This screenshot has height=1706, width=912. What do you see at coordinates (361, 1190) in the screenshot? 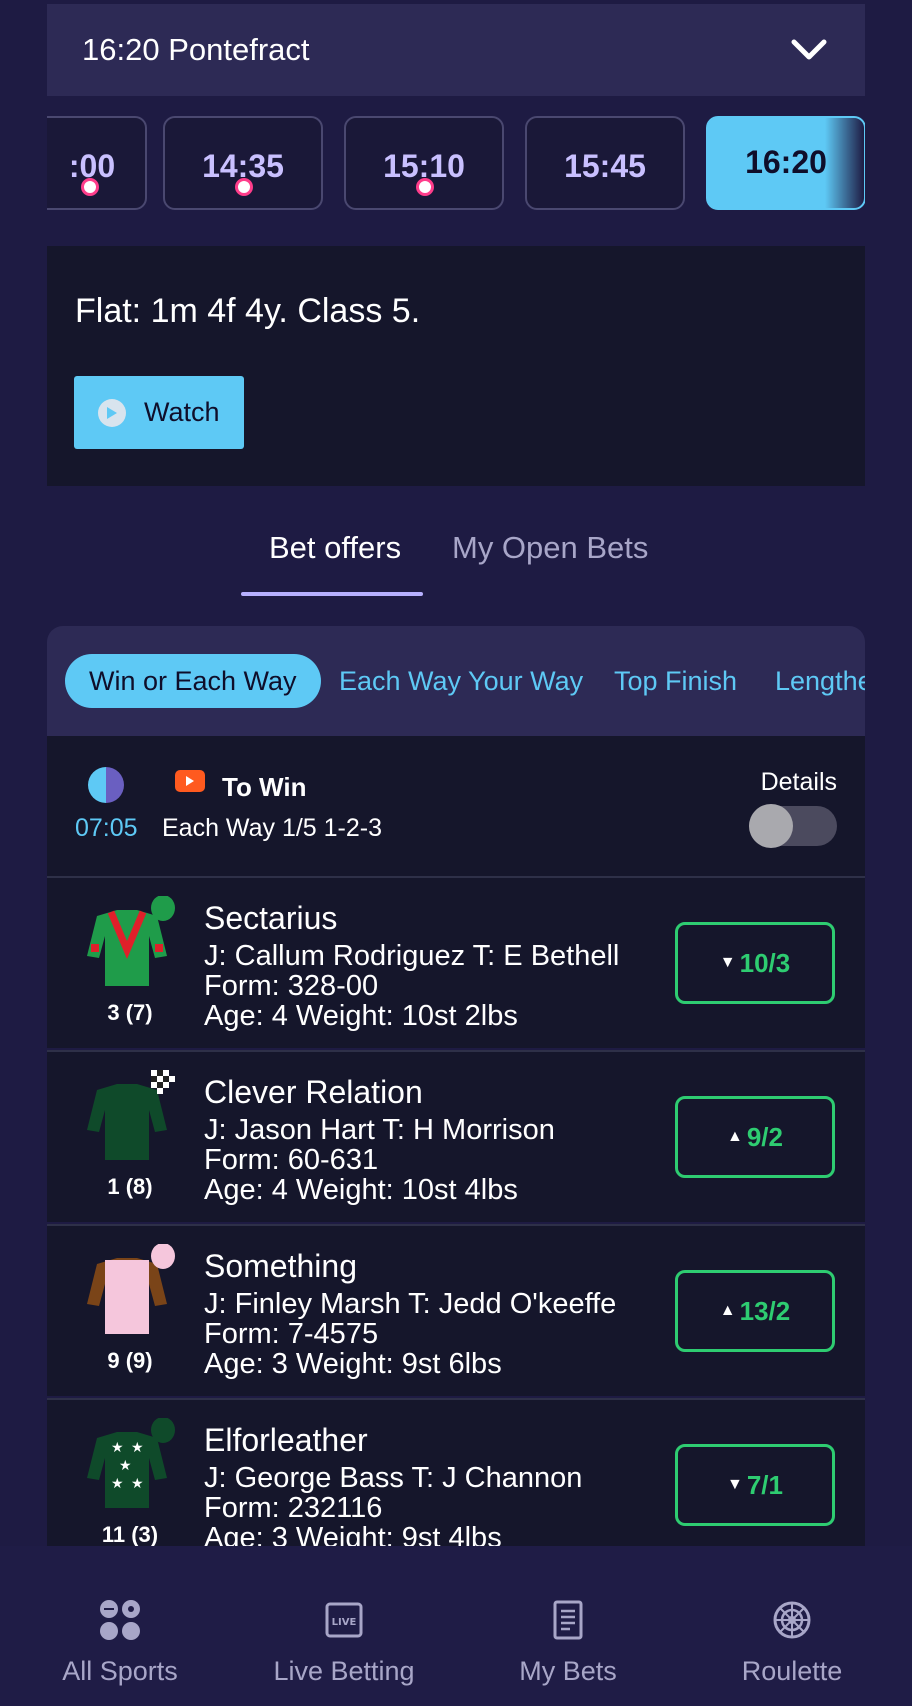
I see `runner-age-weight: Age: 4 Weight: 10st 4lbs` at bounding box center [361, 1190].